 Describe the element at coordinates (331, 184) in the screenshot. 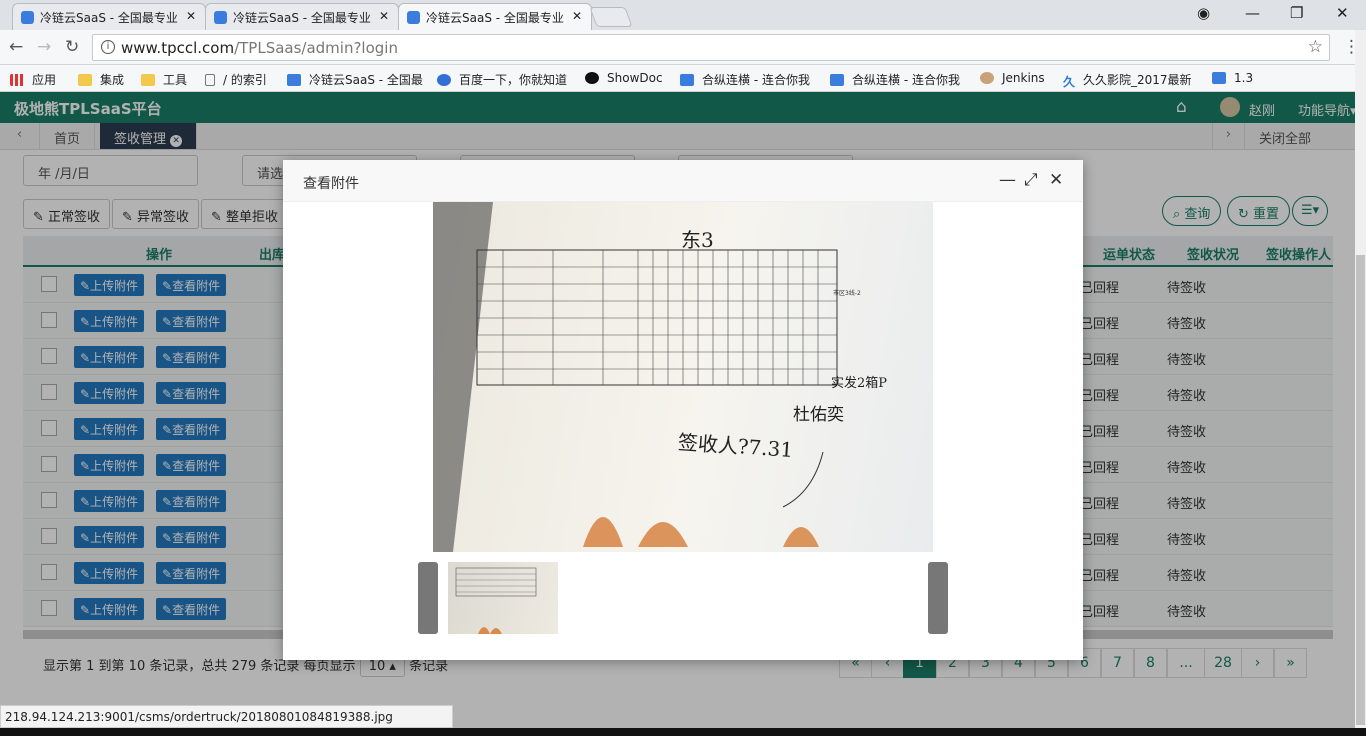

I see `dialog-title: 查看附件` at that location.